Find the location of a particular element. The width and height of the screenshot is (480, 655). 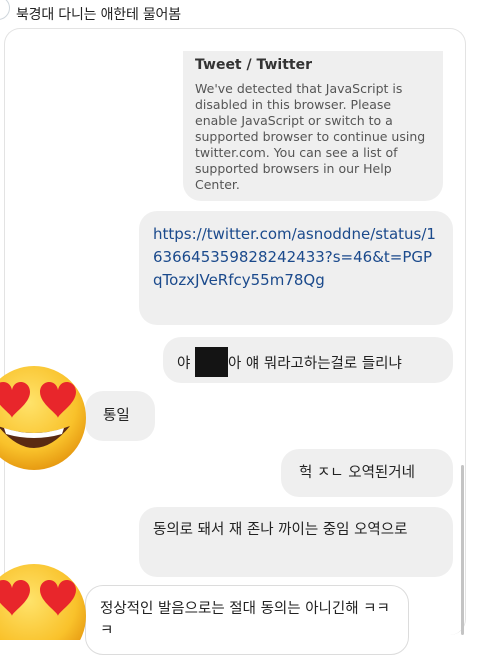

sent-message: 야 아 얘 뭐라고하는걸로 들리냐 is located at coordinates (308, 360).